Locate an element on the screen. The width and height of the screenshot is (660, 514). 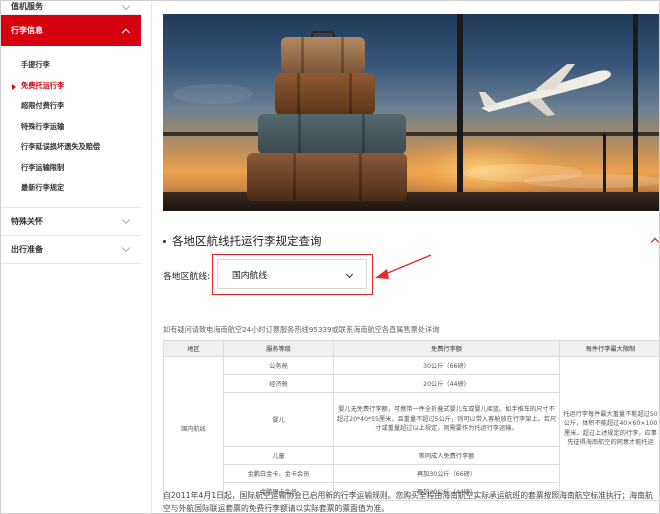
sidebar-item-delay-damage: 行李延误损坏遗失及赔偿 is located at coordinates (71, 147).